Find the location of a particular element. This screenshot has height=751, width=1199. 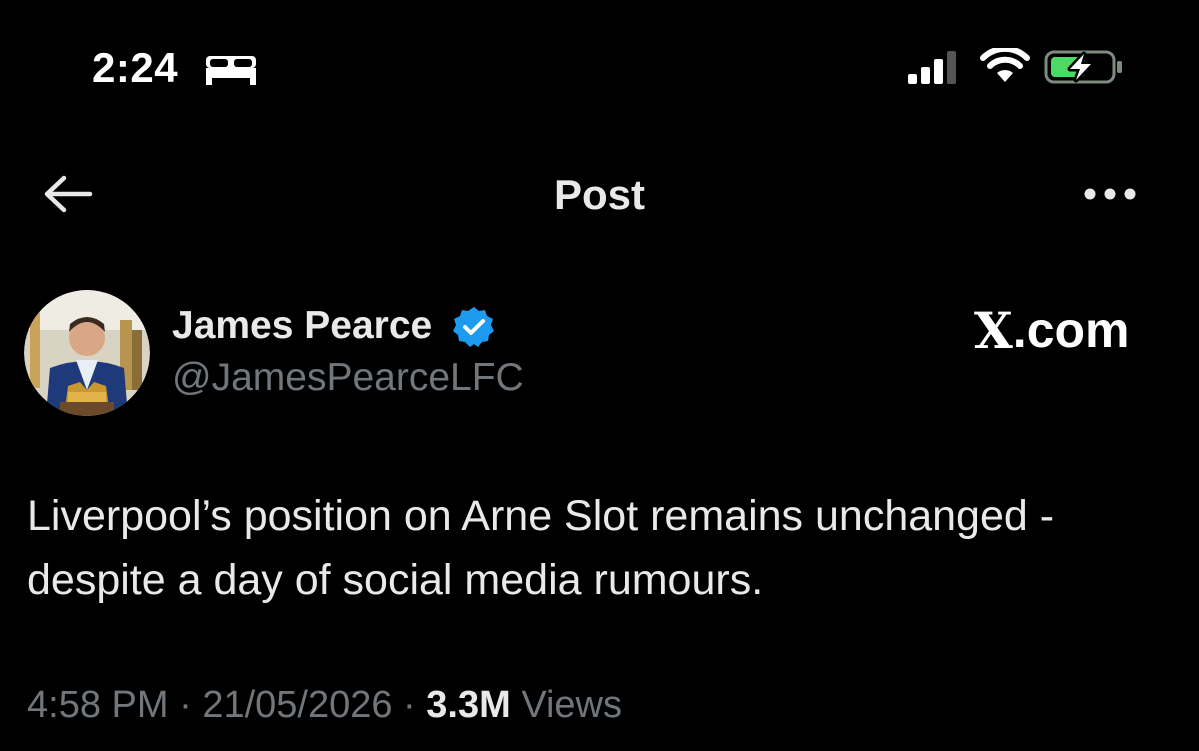

x-logo-suffix: .com is located at coordinates (1071, 330).